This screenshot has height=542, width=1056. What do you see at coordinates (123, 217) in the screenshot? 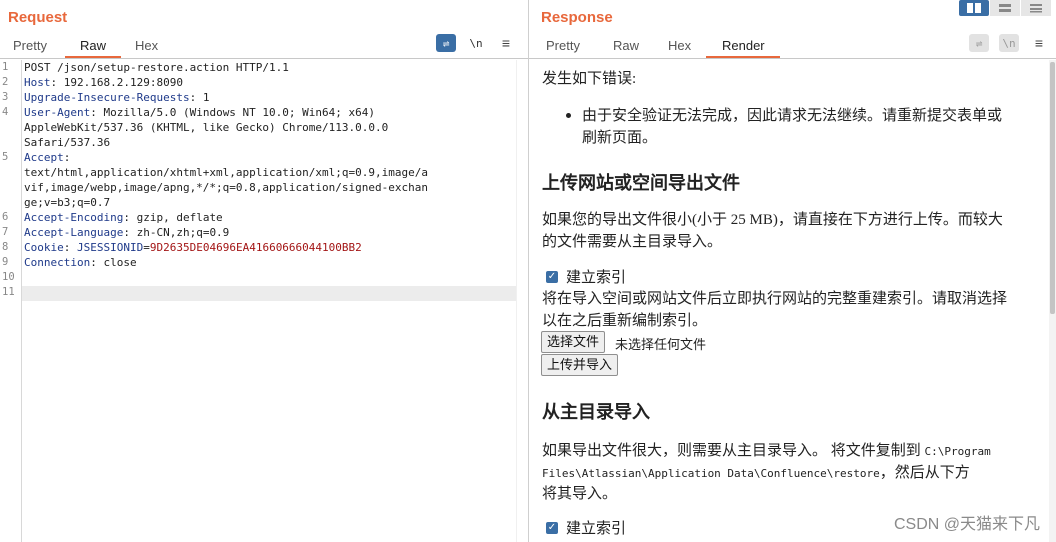
I see `header-line: Accept-Encoding: gzip, deflate` at bounding box center [123, 217].